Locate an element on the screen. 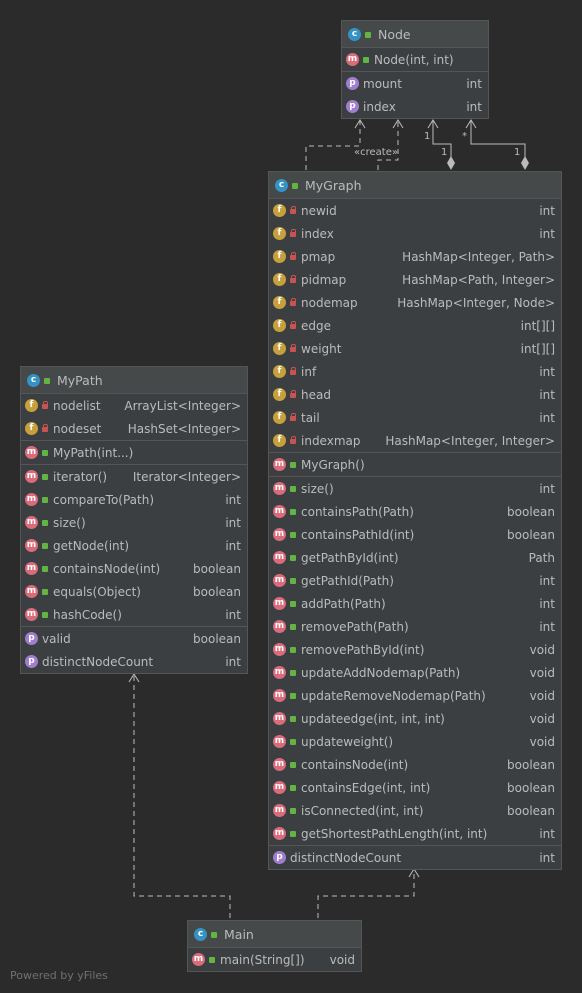  member-row: f tail int is located at coordinates (415, 417).